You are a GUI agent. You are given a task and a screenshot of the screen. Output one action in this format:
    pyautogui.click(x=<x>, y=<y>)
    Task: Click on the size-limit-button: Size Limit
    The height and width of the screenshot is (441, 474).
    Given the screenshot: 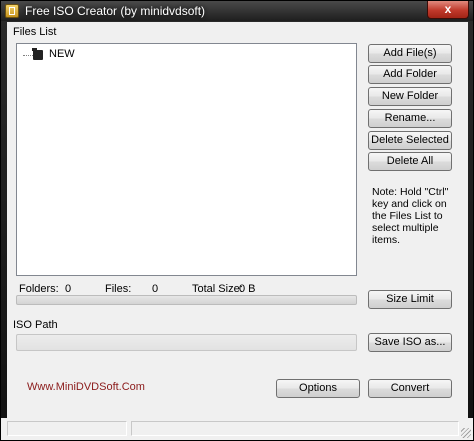 What is the action you would take?
    pyautogui.click(x=410, y=299)
    